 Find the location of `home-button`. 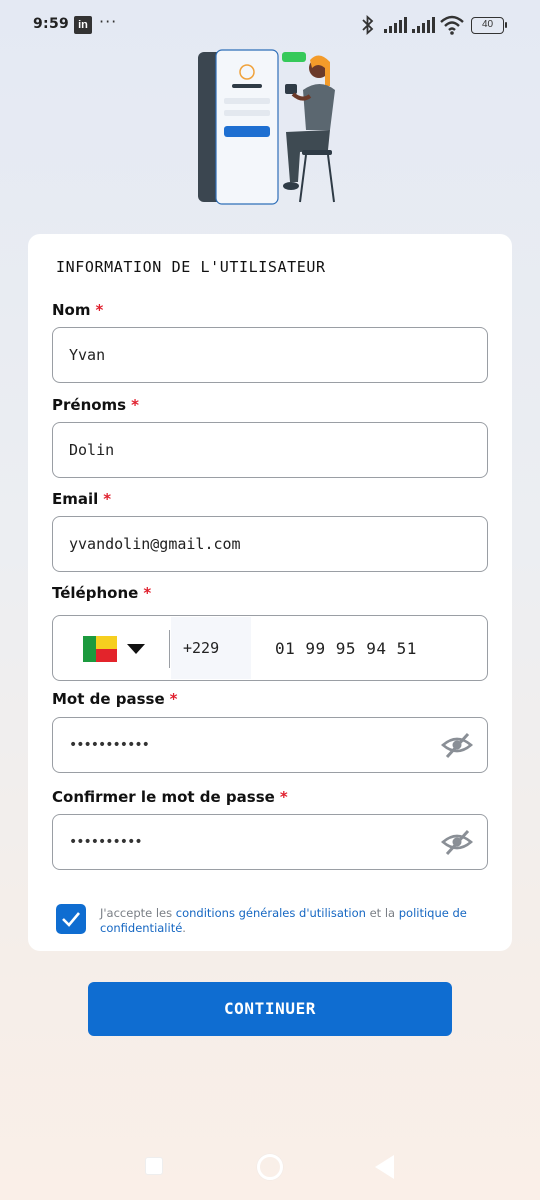

home-button is located at coordinates (270, 1167).